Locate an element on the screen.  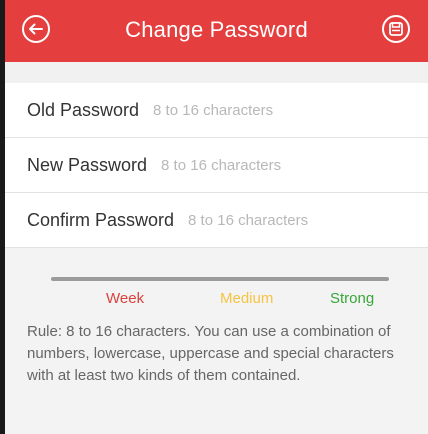
new-password-field is located at coordinates (276, 165).